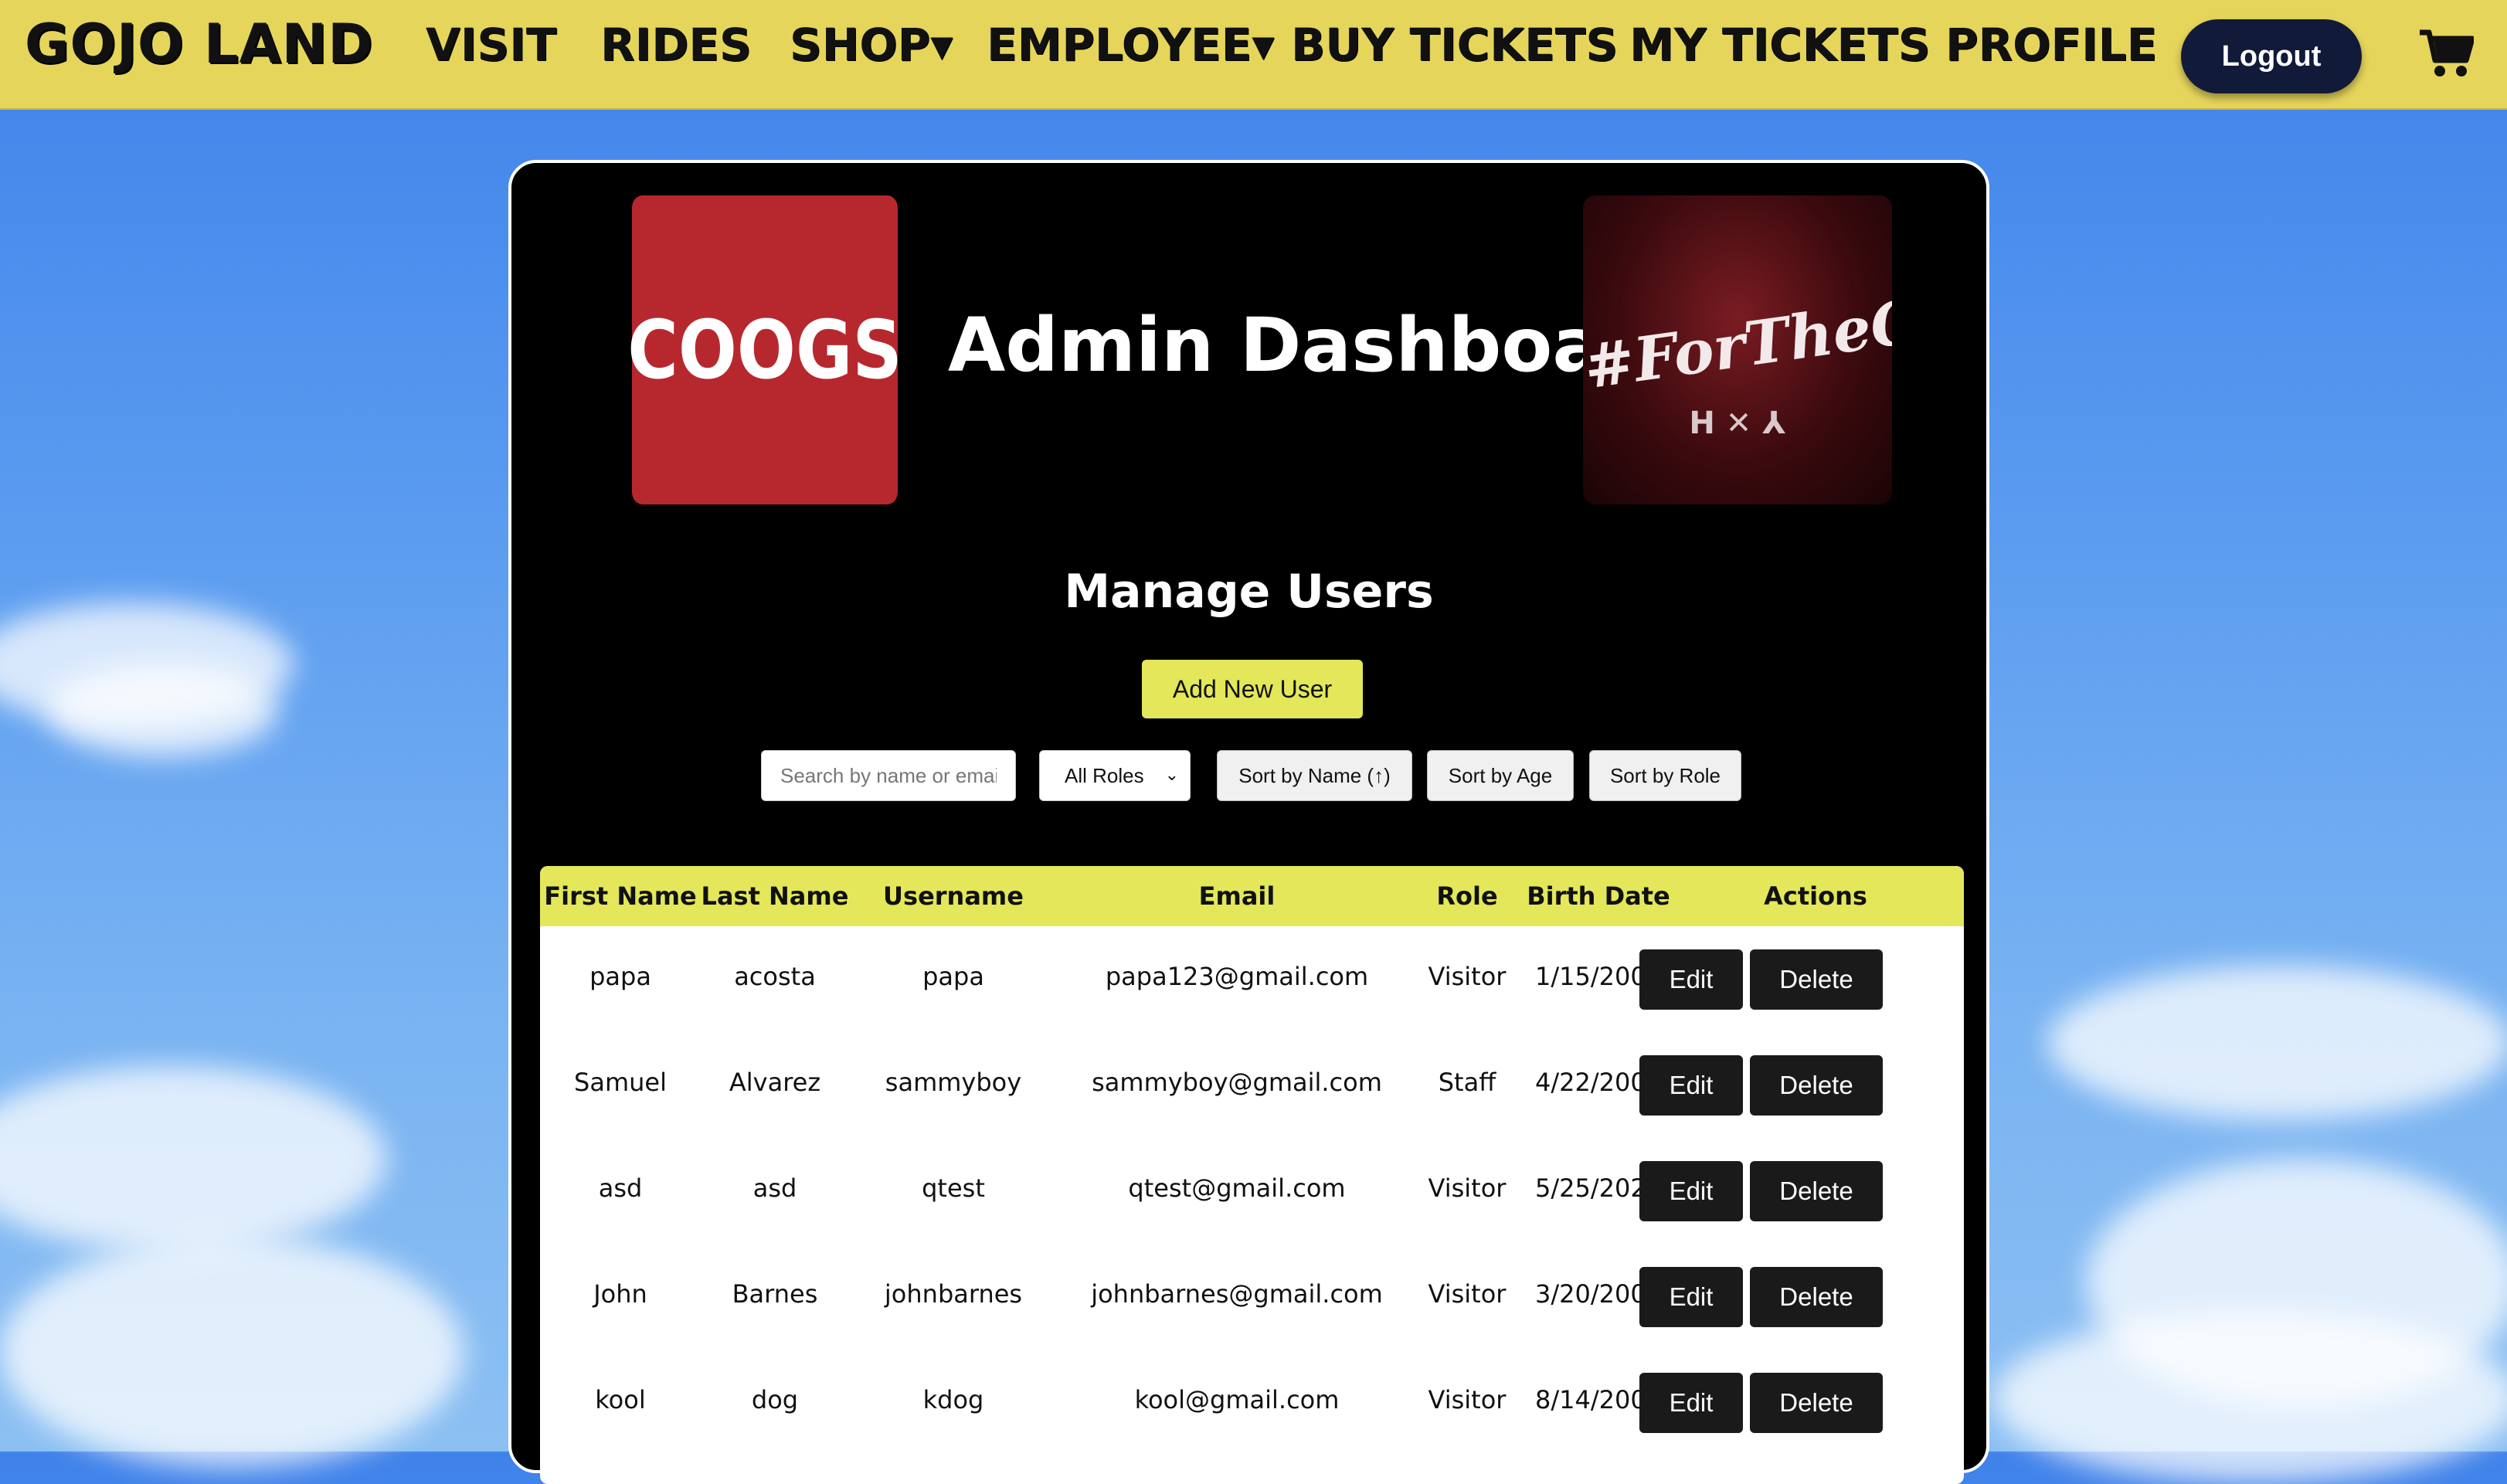 The width and height of the screenshot is (2507, 1484). What do you see at coordinates (774, 1188) in the screenshot?
I see `cell-last-name: asd` at bounding box center [774, 1188].